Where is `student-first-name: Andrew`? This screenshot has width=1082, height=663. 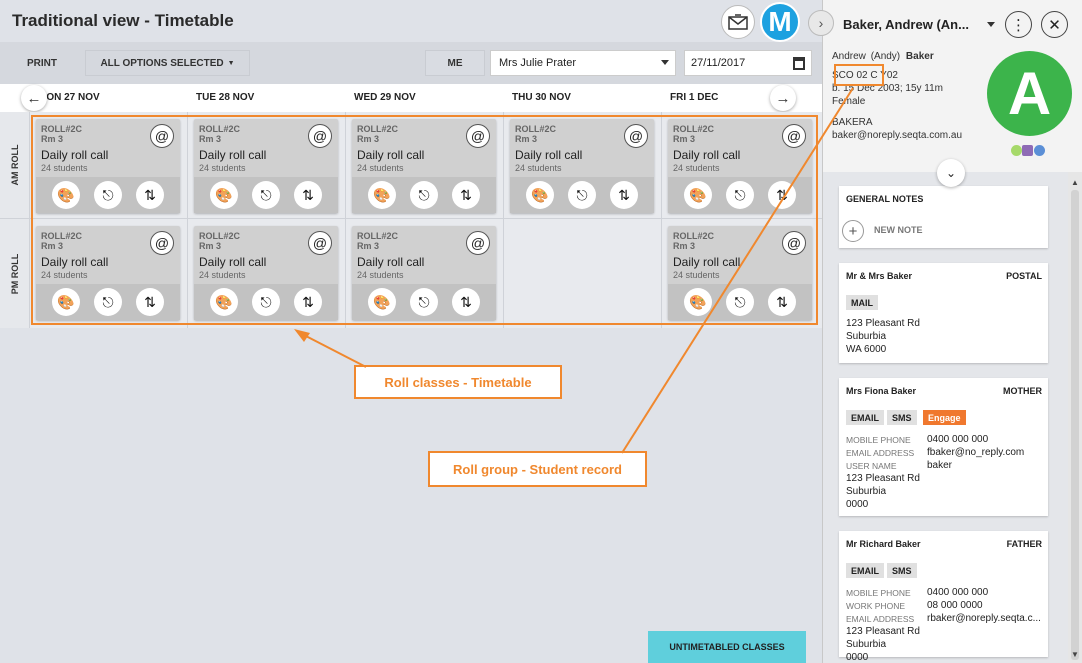 student-first-name: Andrew is located at coordinates (849, 56).